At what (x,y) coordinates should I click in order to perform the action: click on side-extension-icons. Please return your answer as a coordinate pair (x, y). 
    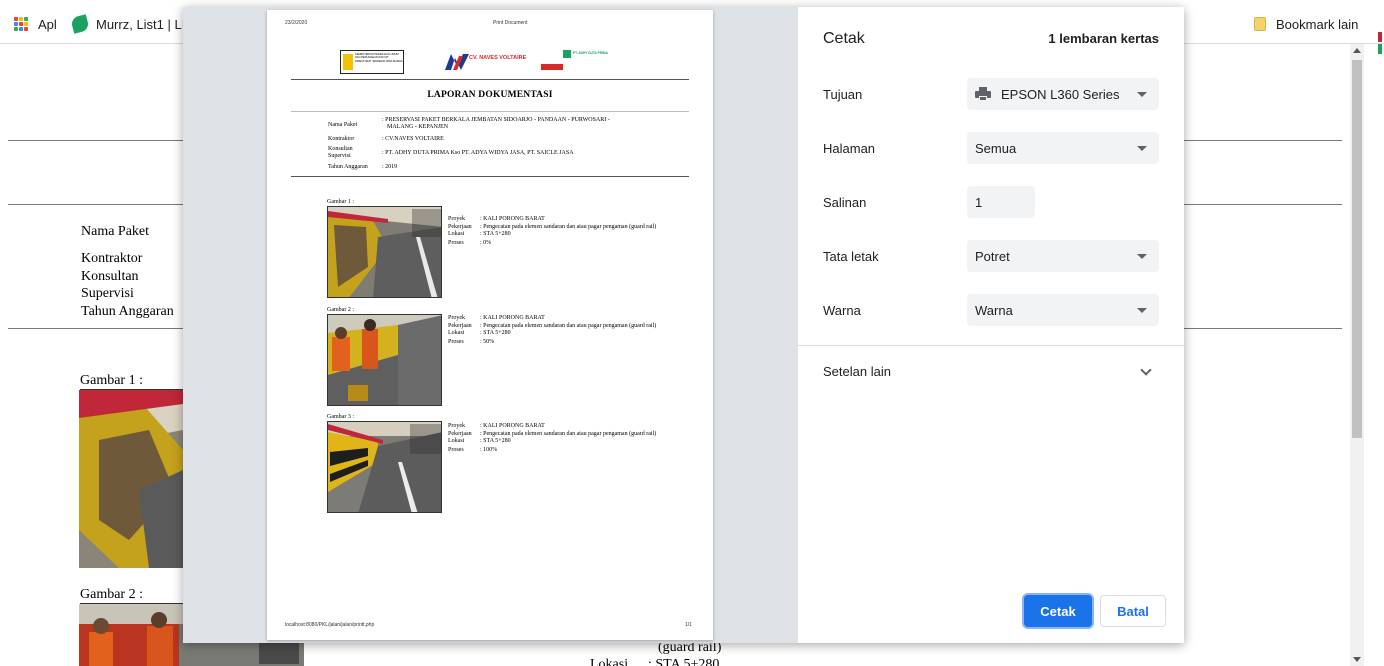
    Looking at the image, I should click on (1381, 60).